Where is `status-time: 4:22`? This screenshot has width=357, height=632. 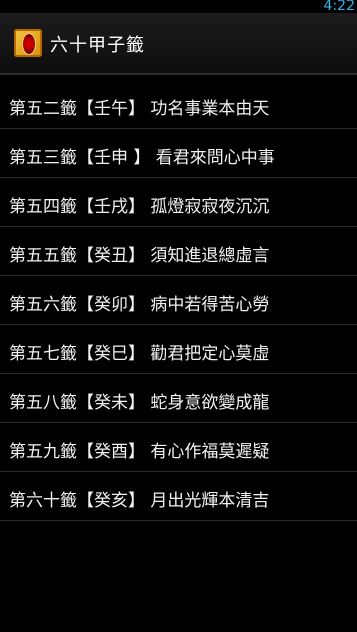 status-time: 4:22 is located at coordinates (339, 7).